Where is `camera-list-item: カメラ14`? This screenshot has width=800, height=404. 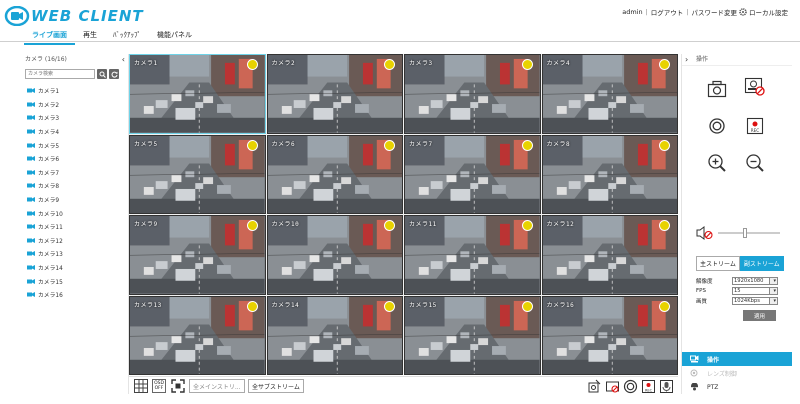
camera-list-item: カメラ14 is located at coordinates (45, 268).